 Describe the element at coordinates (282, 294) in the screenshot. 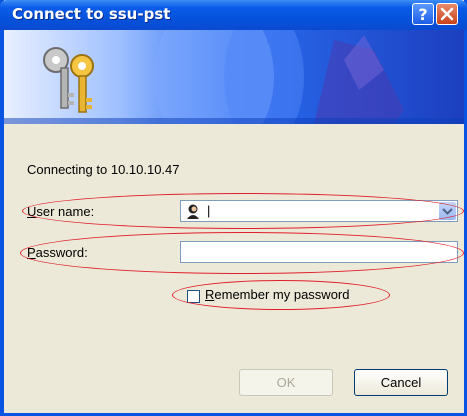

I see `remember-label-rest: emember my password` at that location.